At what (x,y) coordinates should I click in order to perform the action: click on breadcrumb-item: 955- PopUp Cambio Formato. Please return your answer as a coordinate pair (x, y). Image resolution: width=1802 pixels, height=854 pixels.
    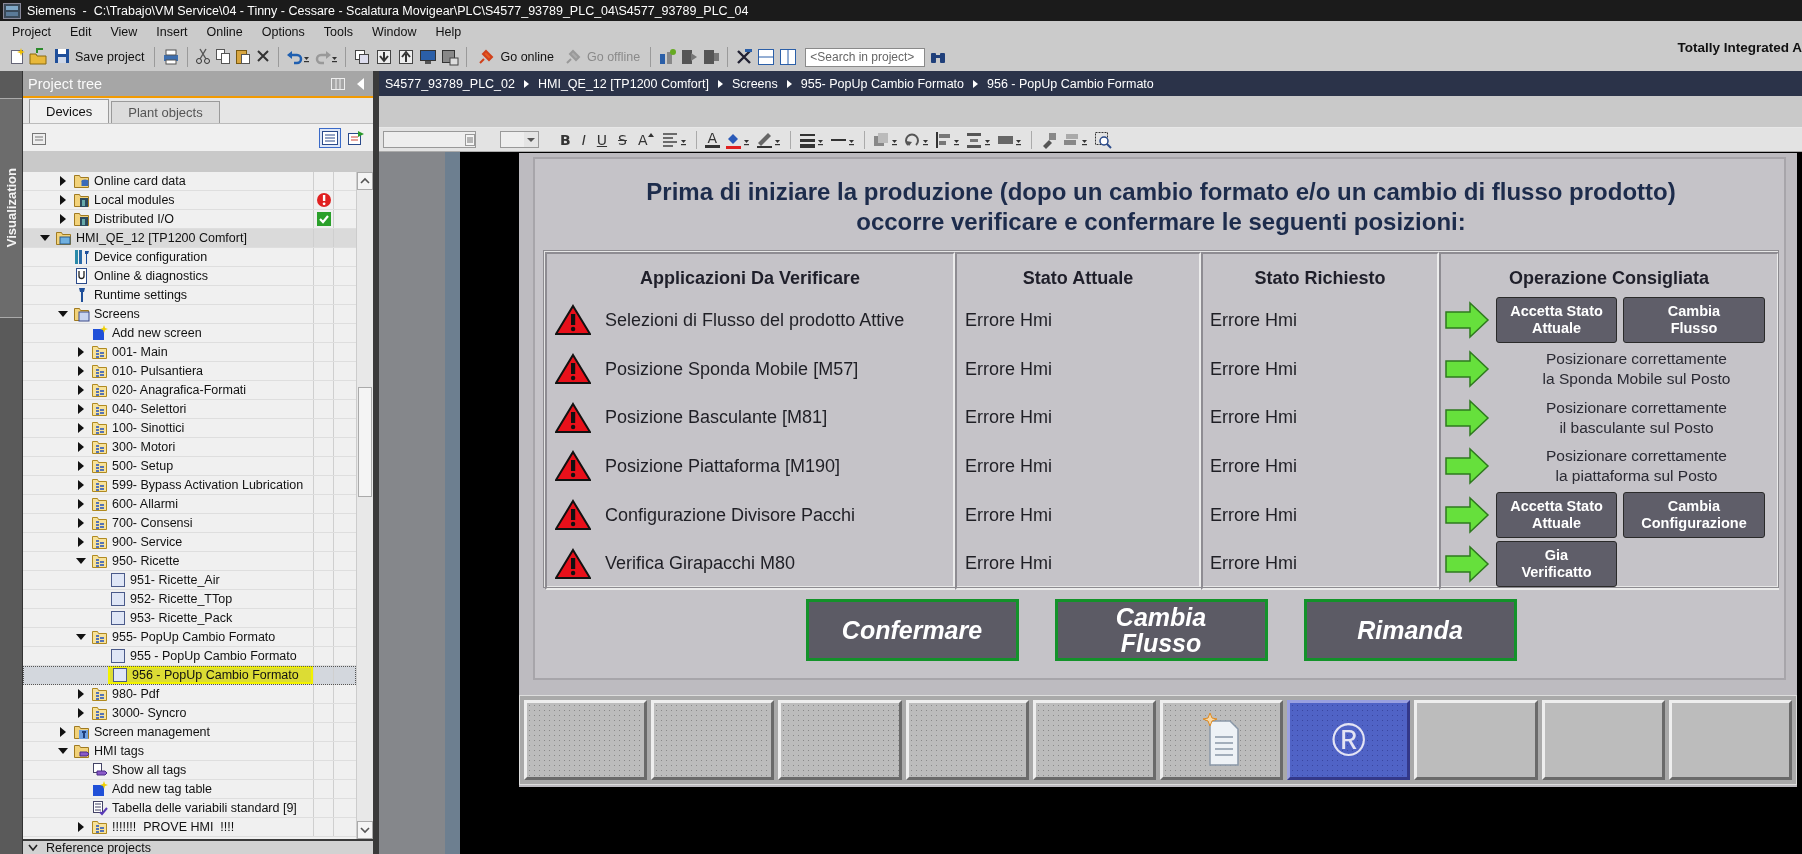
    Looking at the image, I should click on (882, 83).